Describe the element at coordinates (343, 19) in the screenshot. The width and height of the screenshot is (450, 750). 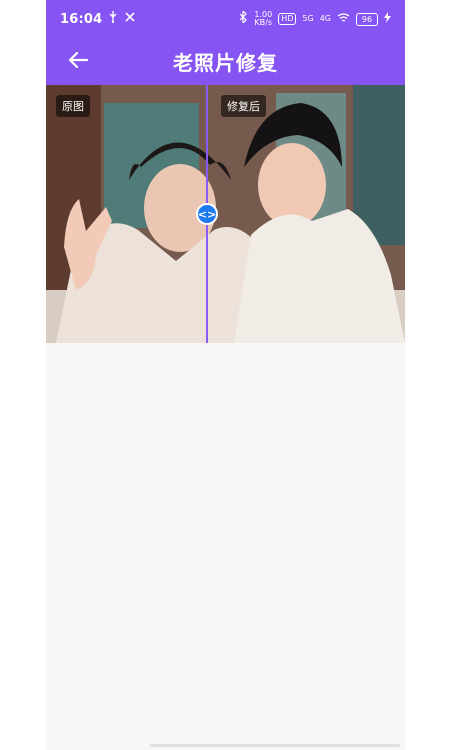
I see `wifi-icon` at that location.